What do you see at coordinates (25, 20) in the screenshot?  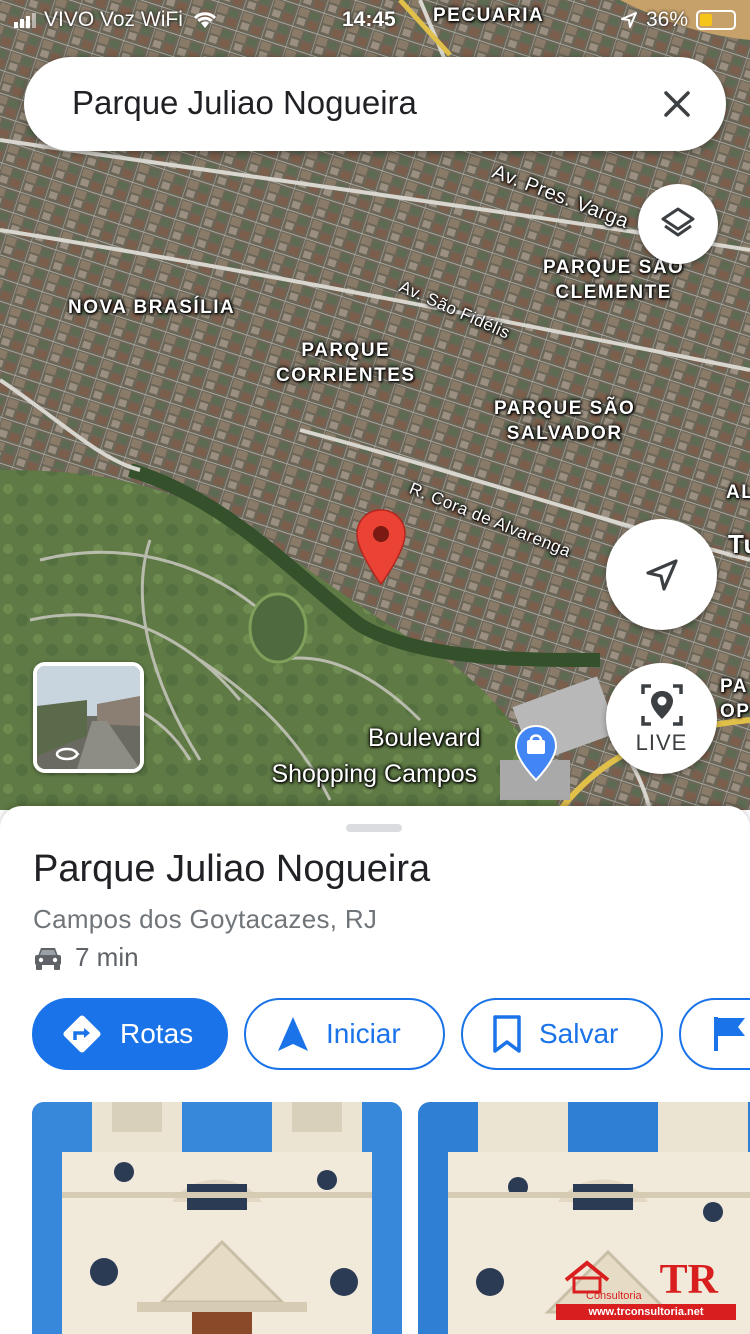 I see `cellular-signal-icon` at bounding box center [25, 20].